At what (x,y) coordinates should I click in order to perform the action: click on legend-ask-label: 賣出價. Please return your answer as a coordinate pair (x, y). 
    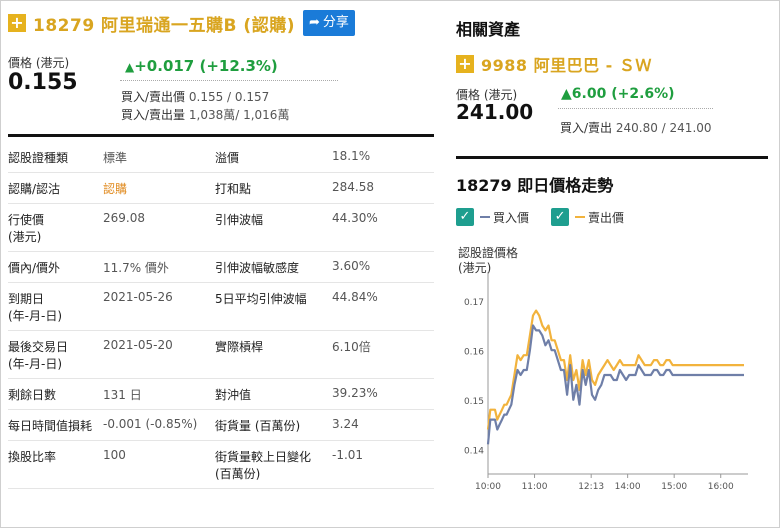
    Looking at the image, I should click on (606, 217).